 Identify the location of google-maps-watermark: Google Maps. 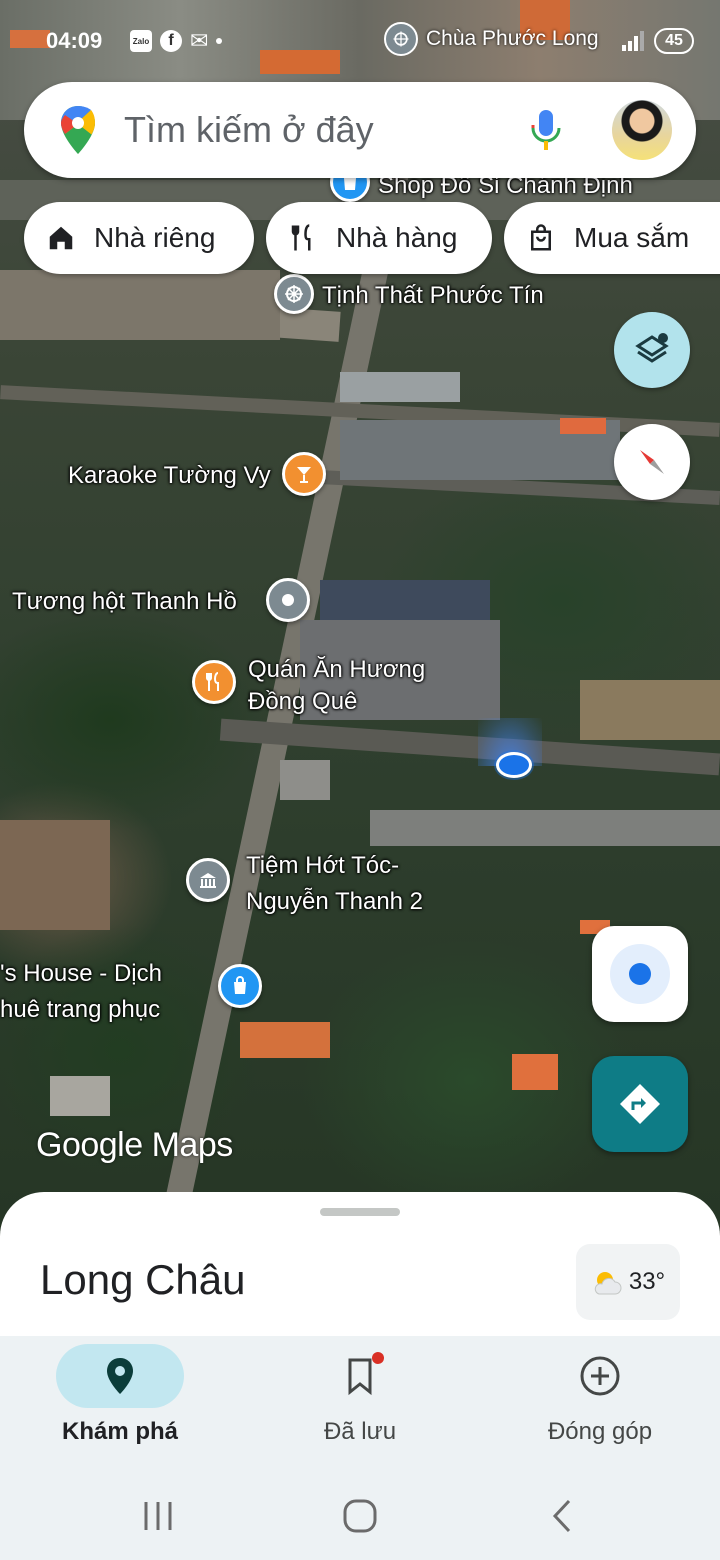
(134, 1145).